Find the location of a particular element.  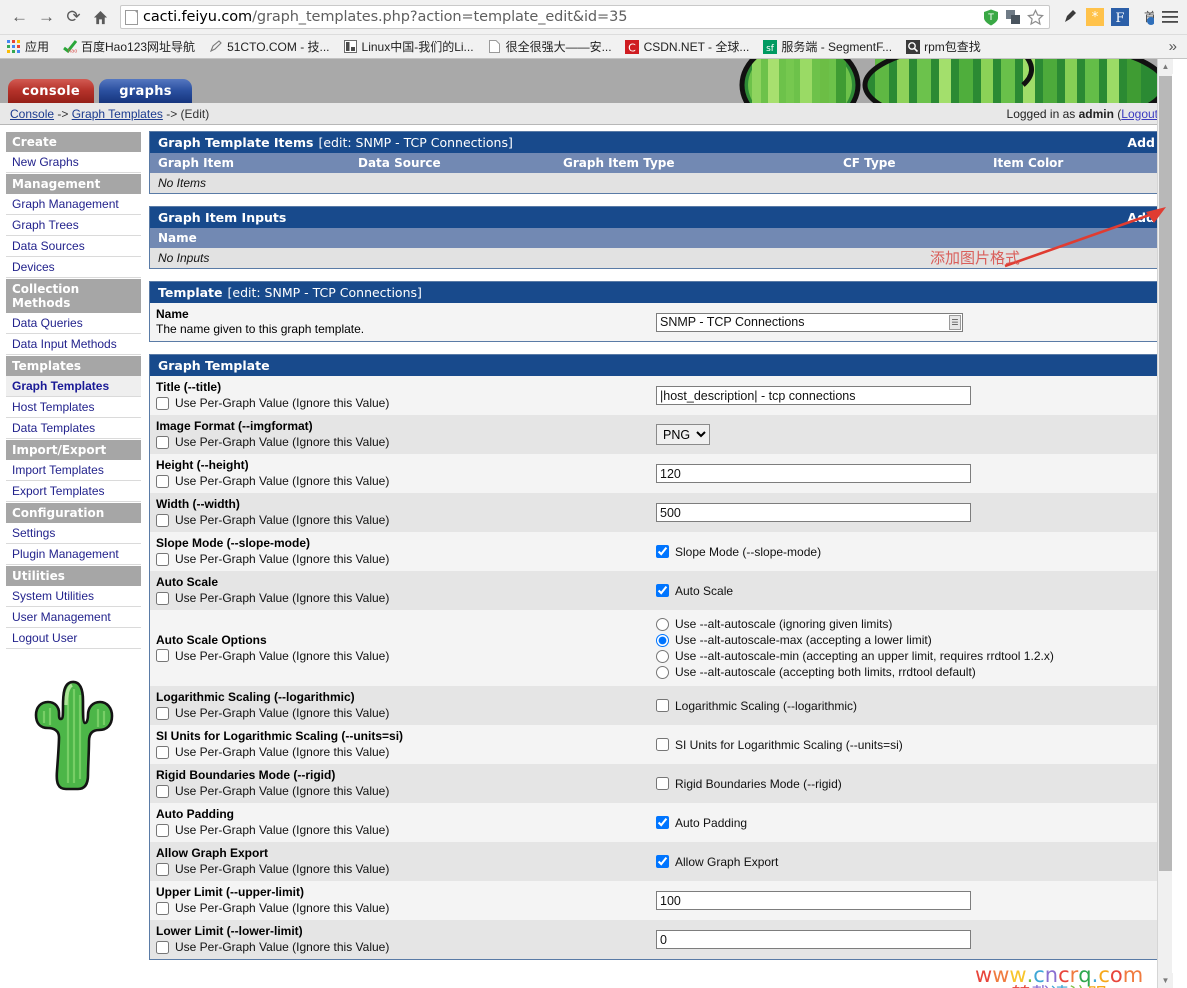

slope-mode-checkbox is located at coordinates (662, 551).